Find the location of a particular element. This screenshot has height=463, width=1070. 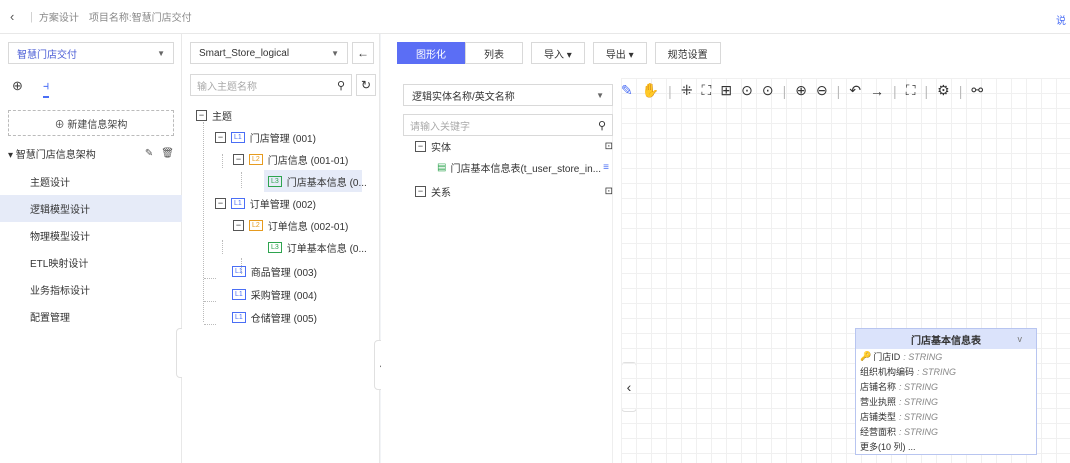

edit-icon: ✎ is located at coordinates (149, 153).